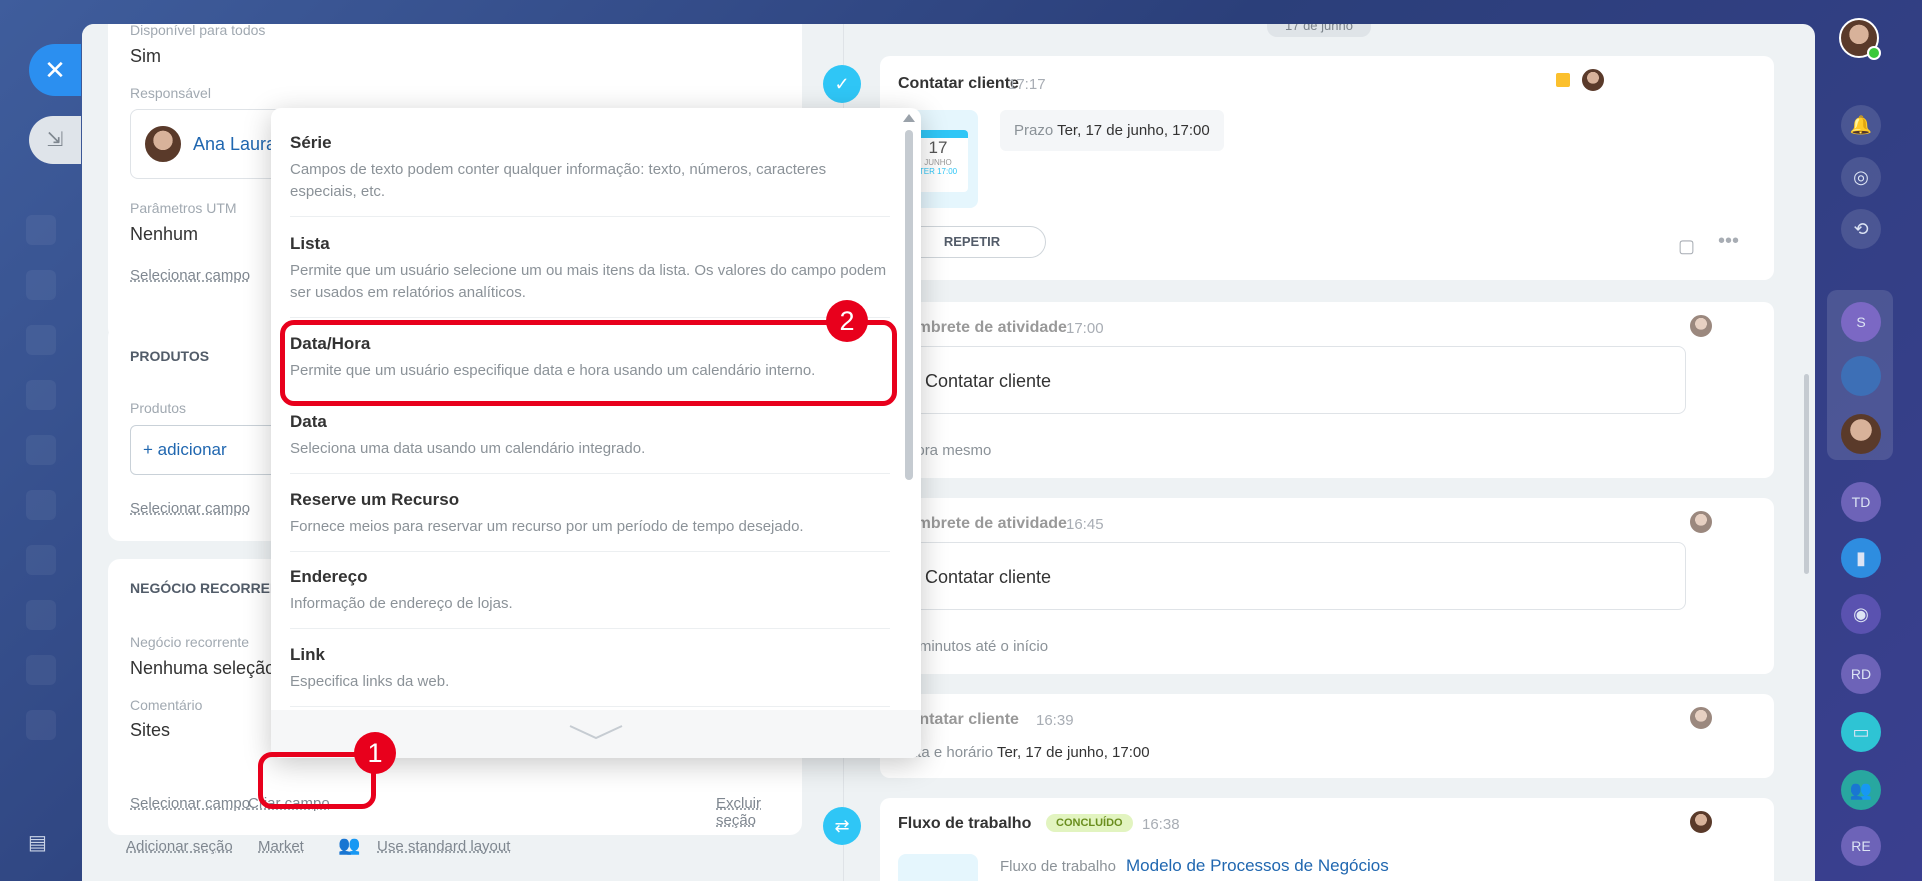 The image size is (1922, 881). Describe the element at coordinates (1861, 558) in the screenshot. I see `bookmark-icon: ▮` at that location.